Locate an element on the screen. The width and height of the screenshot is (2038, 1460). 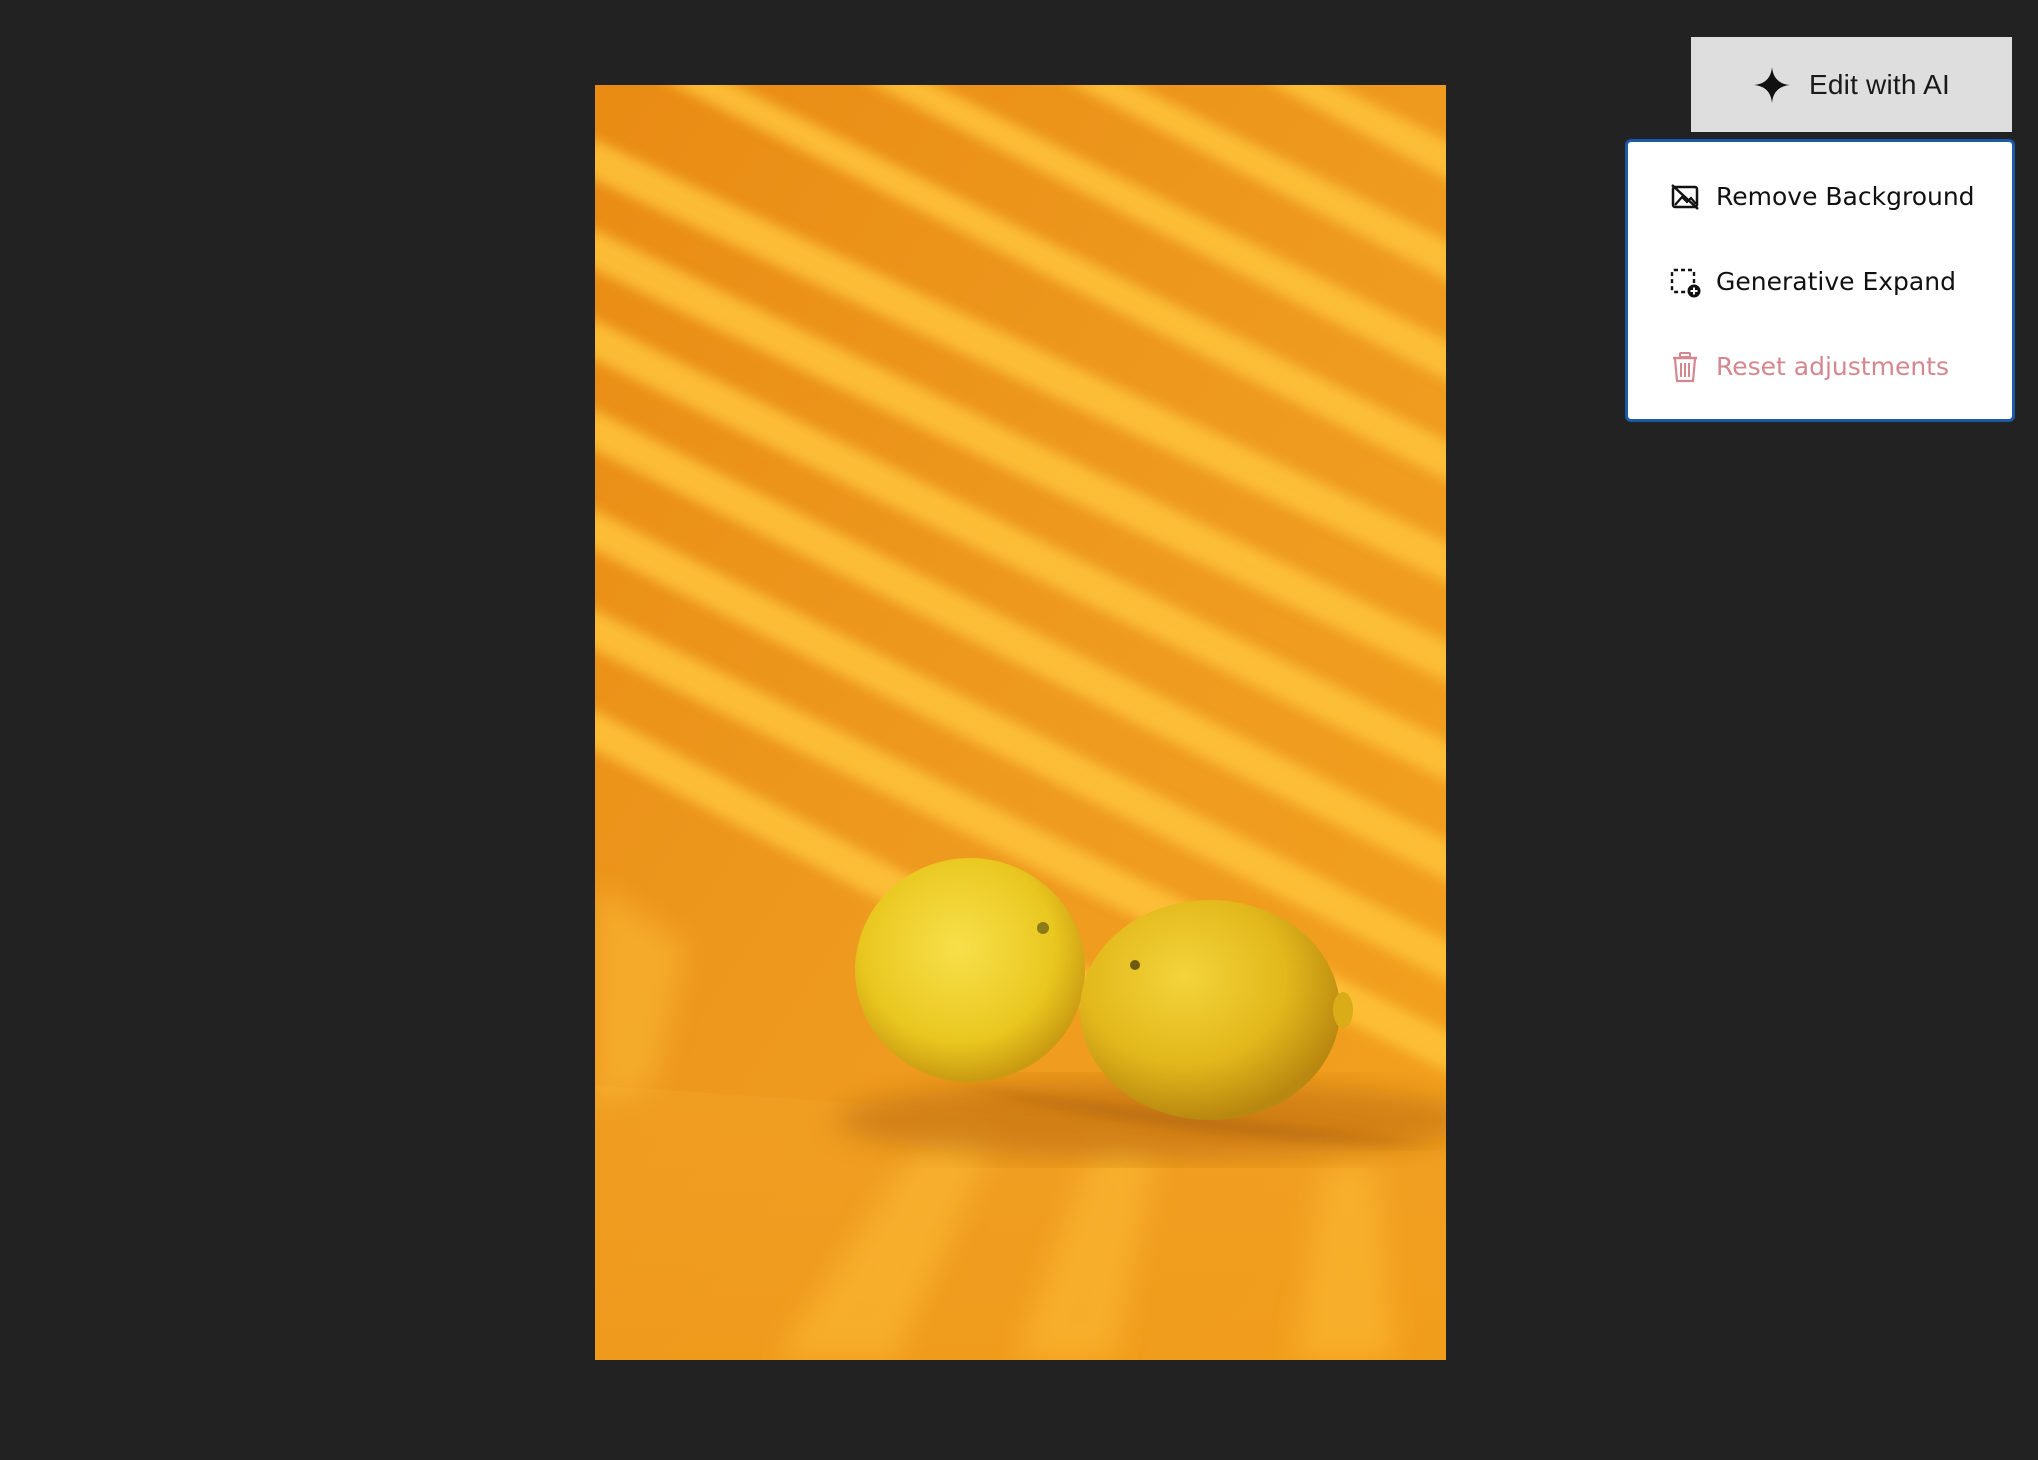
menu-item-generative-expand: Generative Expand is located at coordinates (1820, 281).